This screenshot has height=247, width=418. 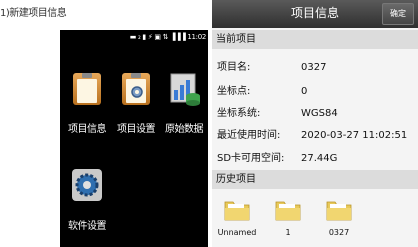 What do you see at coordinates (271, 65) in the screenshot?
I see `field-row: 项目名: 0327` at bounding box center [271, 65].